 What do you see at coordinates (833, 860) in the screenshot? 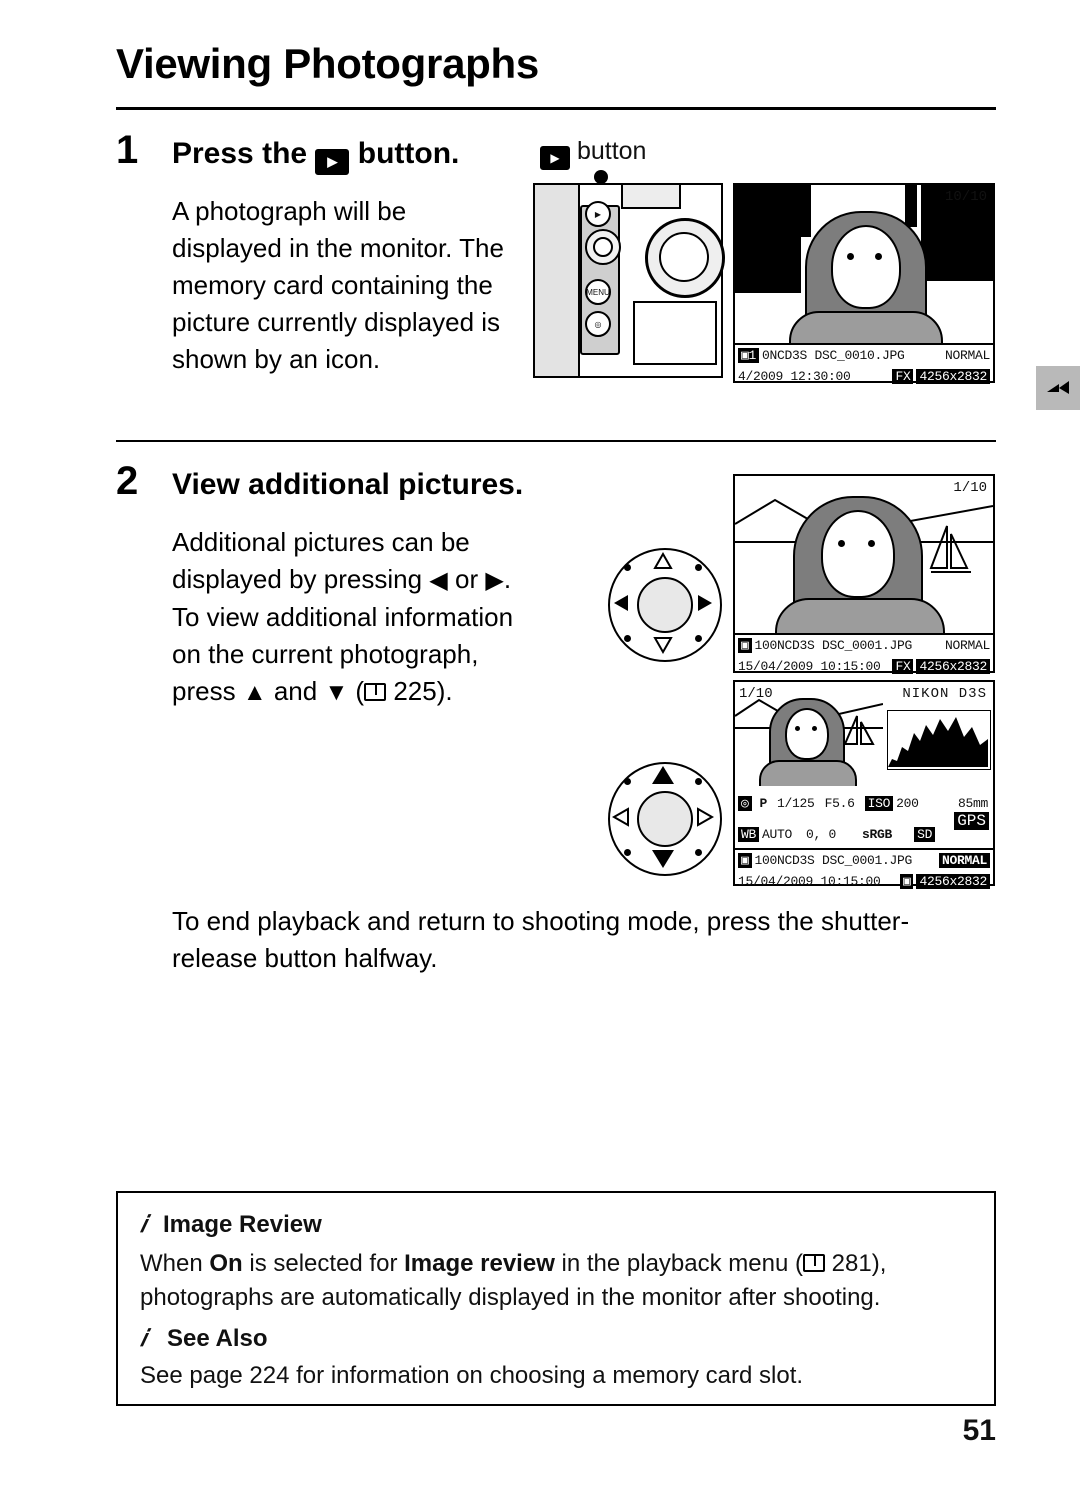
I see `monitor-3-file-info: 100NCD3S DSC_0001.JPG` at bounding box center [833, 860].